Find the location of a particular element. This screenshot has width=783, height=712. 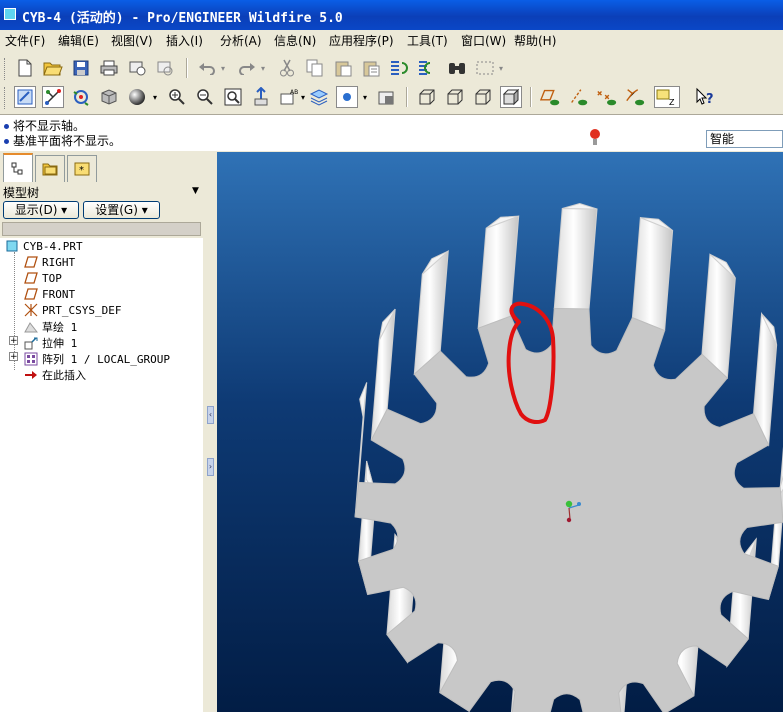

new-file-icon is located at coordinates (25, 68).